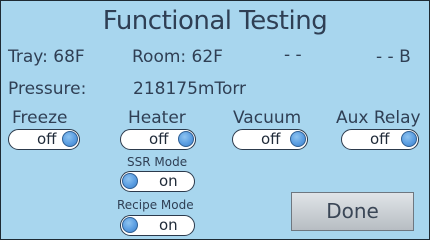 This screenshot has width=430, height=240. I want to click on done-button: Done, so click(352, 211).